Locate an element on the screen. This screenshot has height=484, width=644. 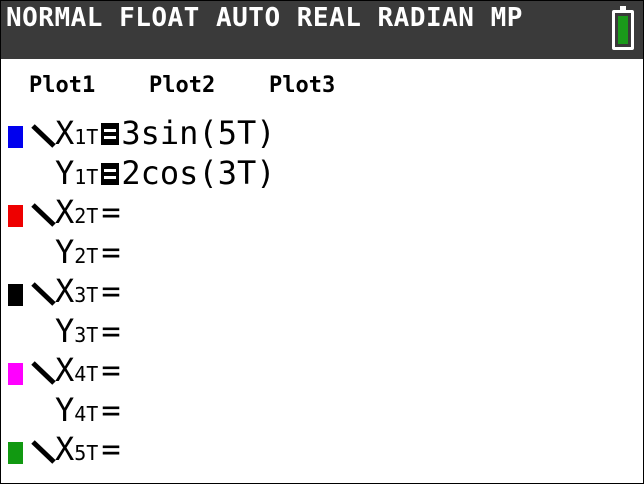
plot1-toggle: Plot1 is located at coordinates (62, 85).